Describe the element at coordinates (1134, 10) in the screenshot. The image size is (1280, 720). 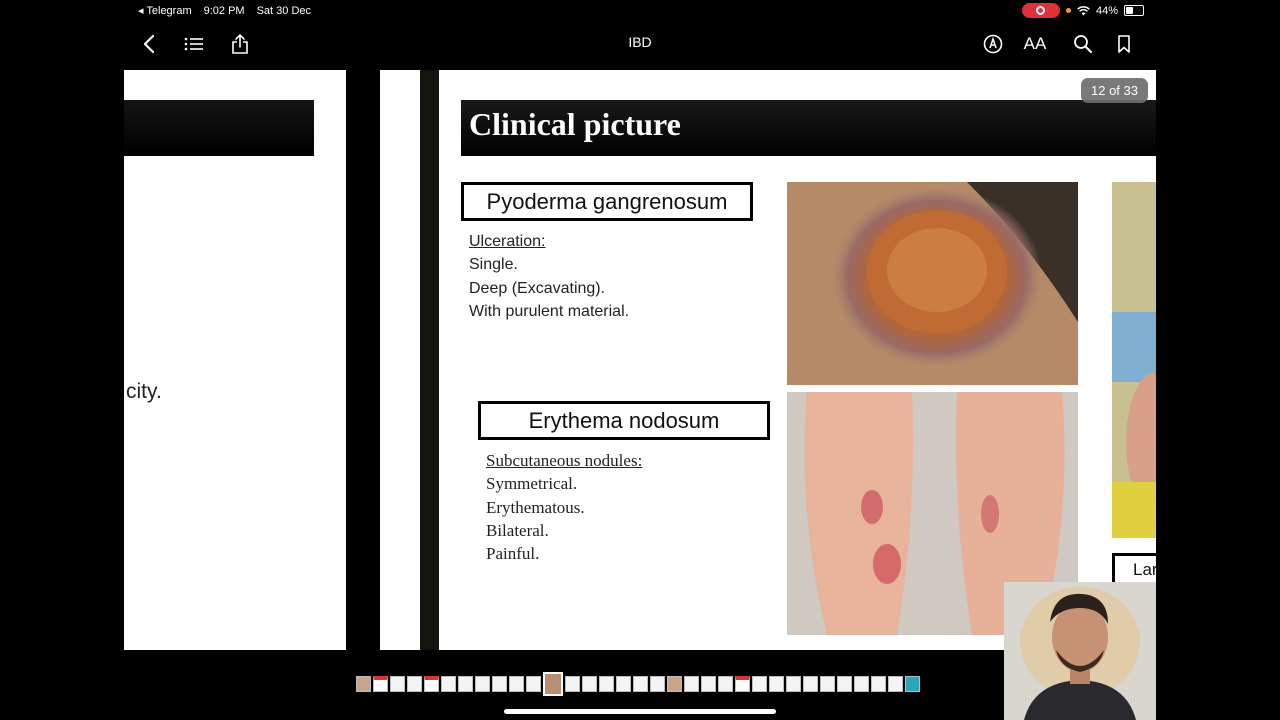
I see `battery-icon` at that location.